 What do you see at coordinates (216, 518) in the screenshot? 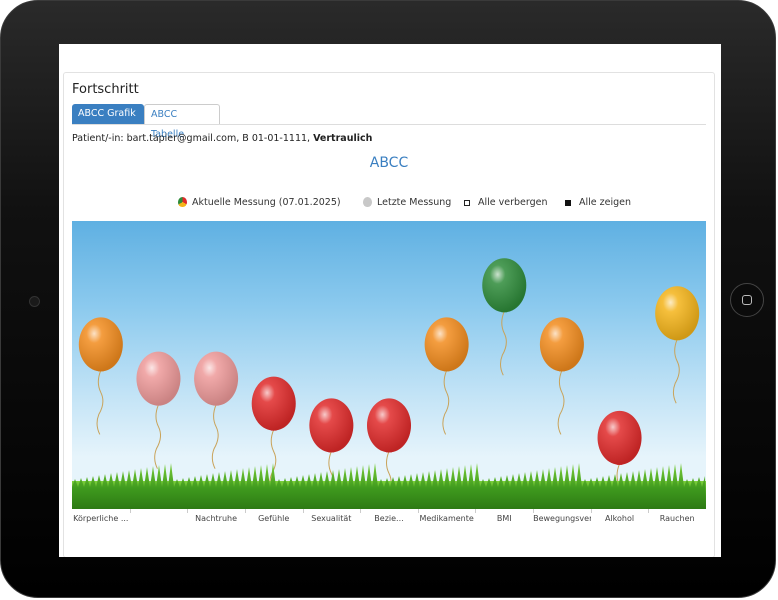
I see `x-label-2: Nachtruhe` at bounding box center [216, 518].